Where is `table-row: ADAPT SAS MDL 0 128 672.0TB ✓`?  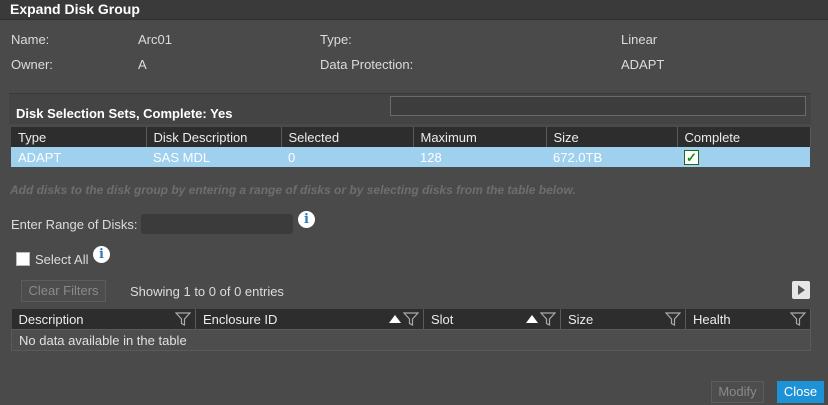
table-row: ADAPT SAS MDL 0 128 672.0TB ✓ is located at coordinates (410, 157).